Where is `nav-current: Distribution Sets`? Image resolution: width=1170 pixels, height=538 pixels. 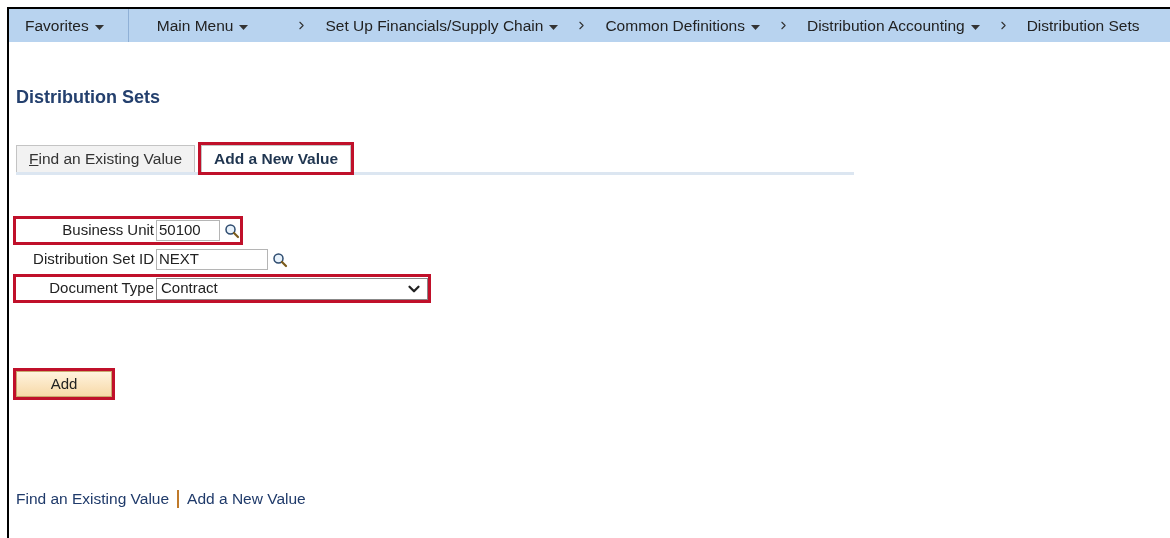
nav-current: Distribution Sets is located at coordinates (1083, 25).